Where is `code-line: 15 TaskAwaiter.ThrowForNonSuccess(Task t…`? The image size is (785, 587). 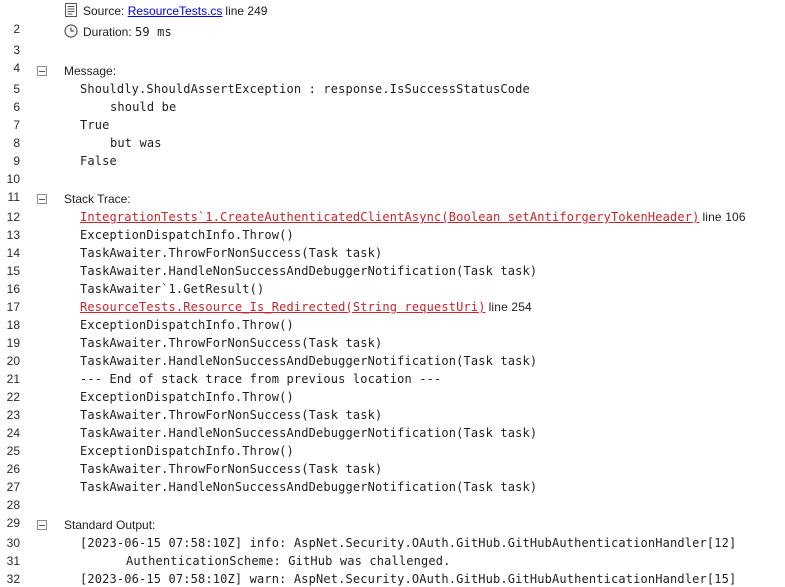
code-line: 15 TaskAwaiter.ThrowForNonSuccess(Task t… is located at coordinates (392, 261).